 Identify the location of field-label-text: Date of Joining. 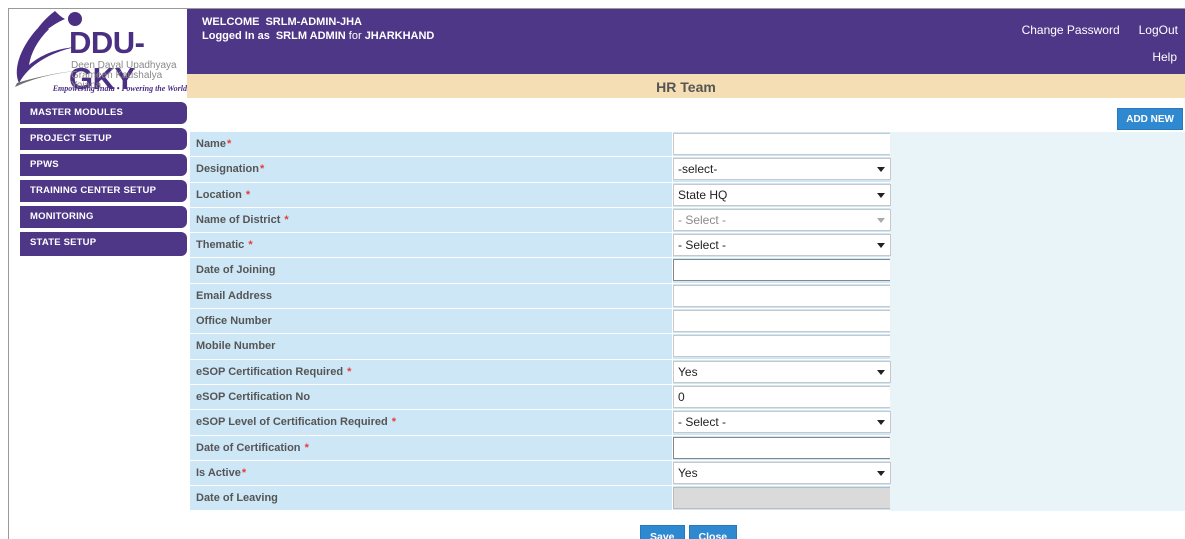
(236, 270).